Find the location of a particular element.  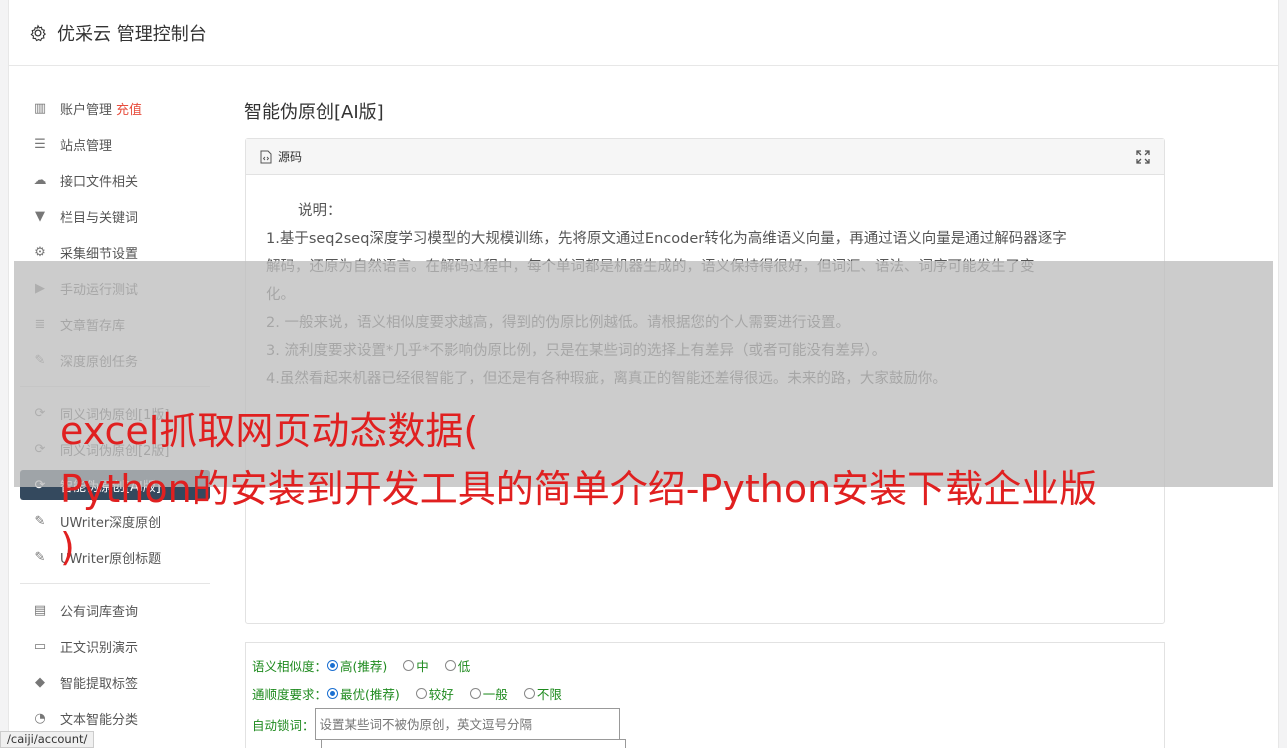

gear-icon is located at coordinates (38, 32).